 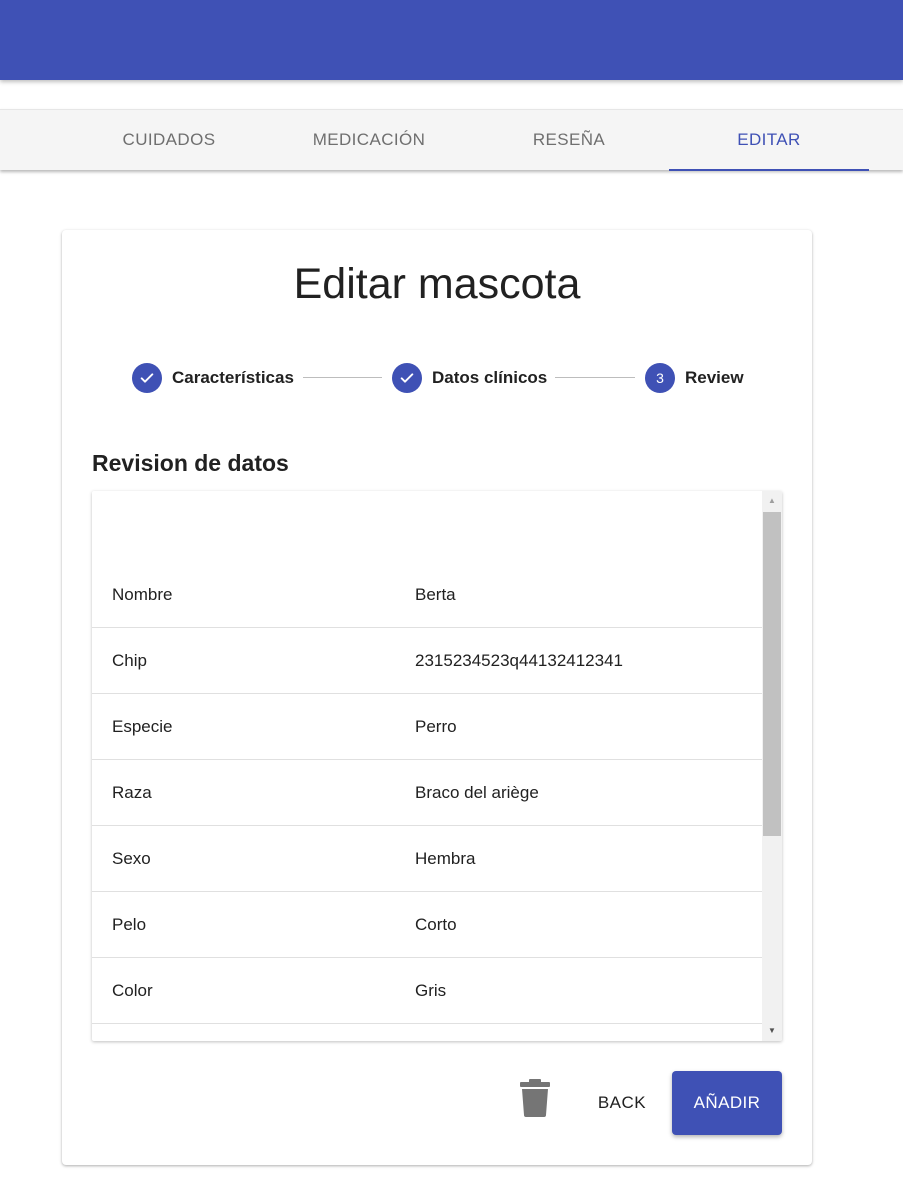 I want to click on row-value: Gris, so click(x=431, y=990).